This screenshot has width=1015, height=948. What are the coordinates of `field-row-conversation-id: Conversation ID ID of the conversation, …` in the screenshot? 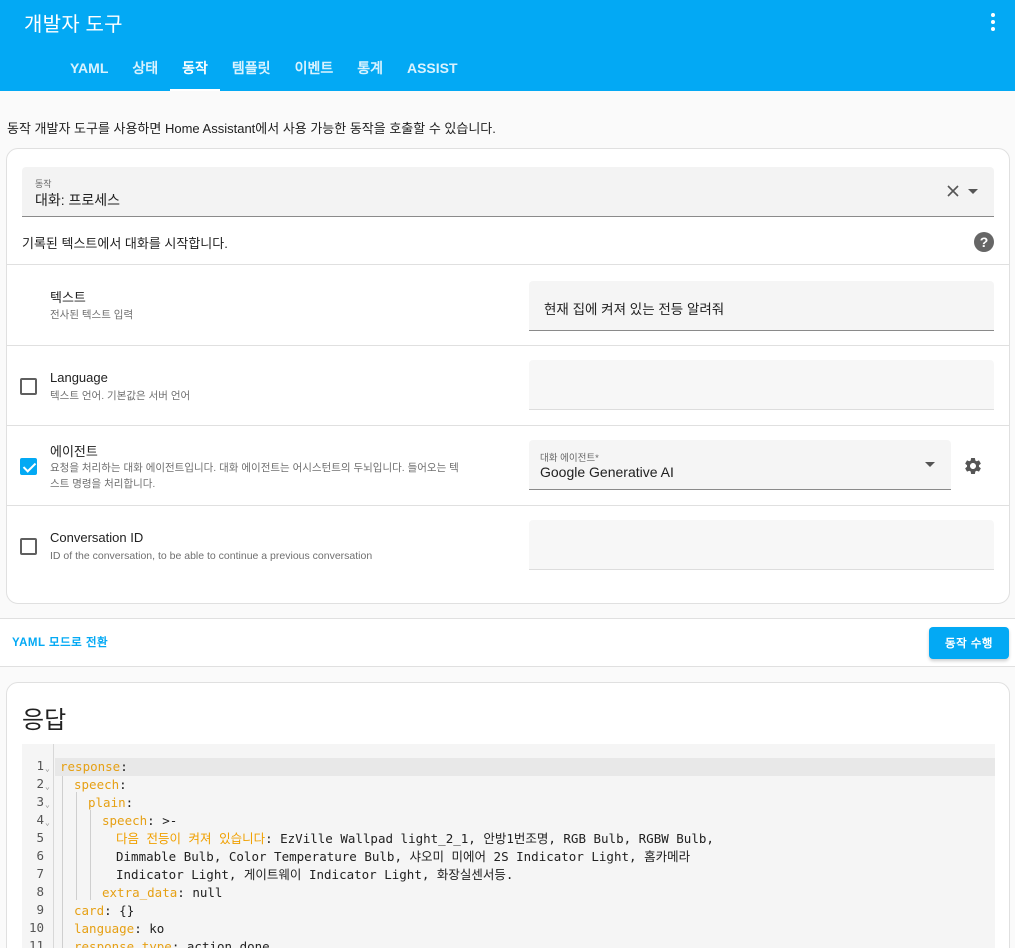 It's located at (508, 545).